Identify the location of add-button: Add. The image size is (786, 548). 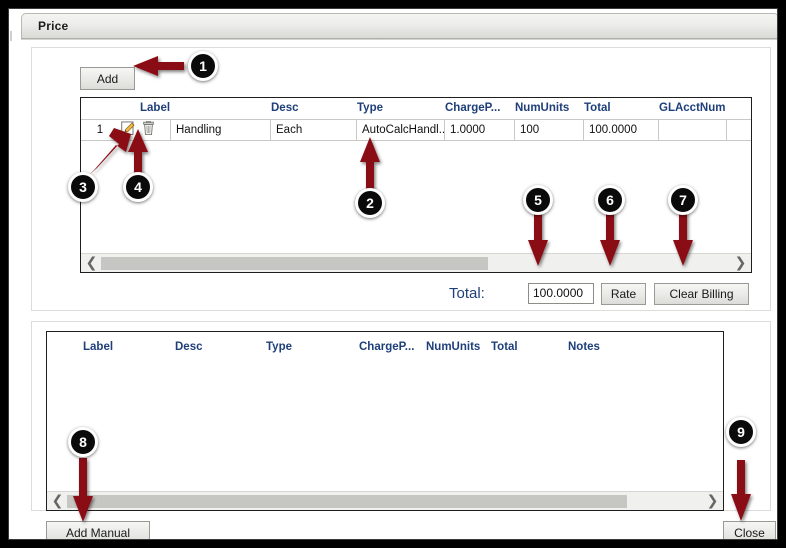
(107, 78).